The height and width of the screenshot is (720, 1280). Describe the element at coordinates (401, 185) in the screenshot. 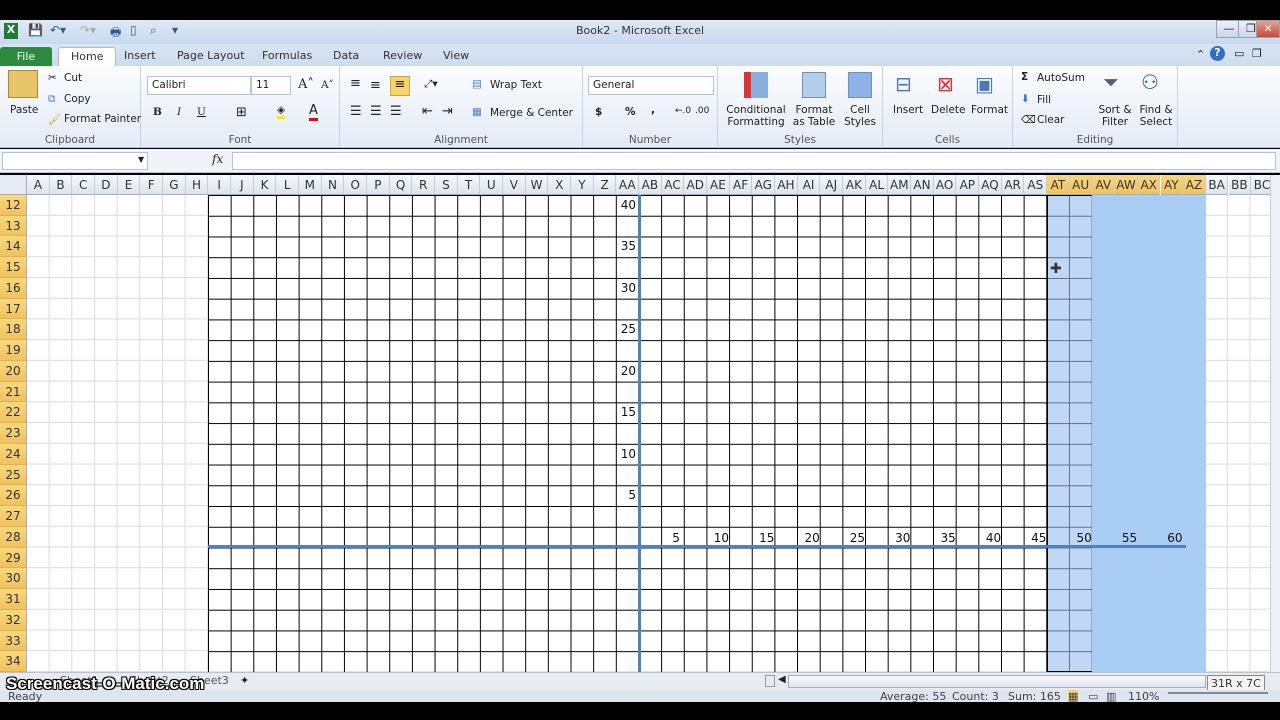

I see `column-header: Q` at that location.